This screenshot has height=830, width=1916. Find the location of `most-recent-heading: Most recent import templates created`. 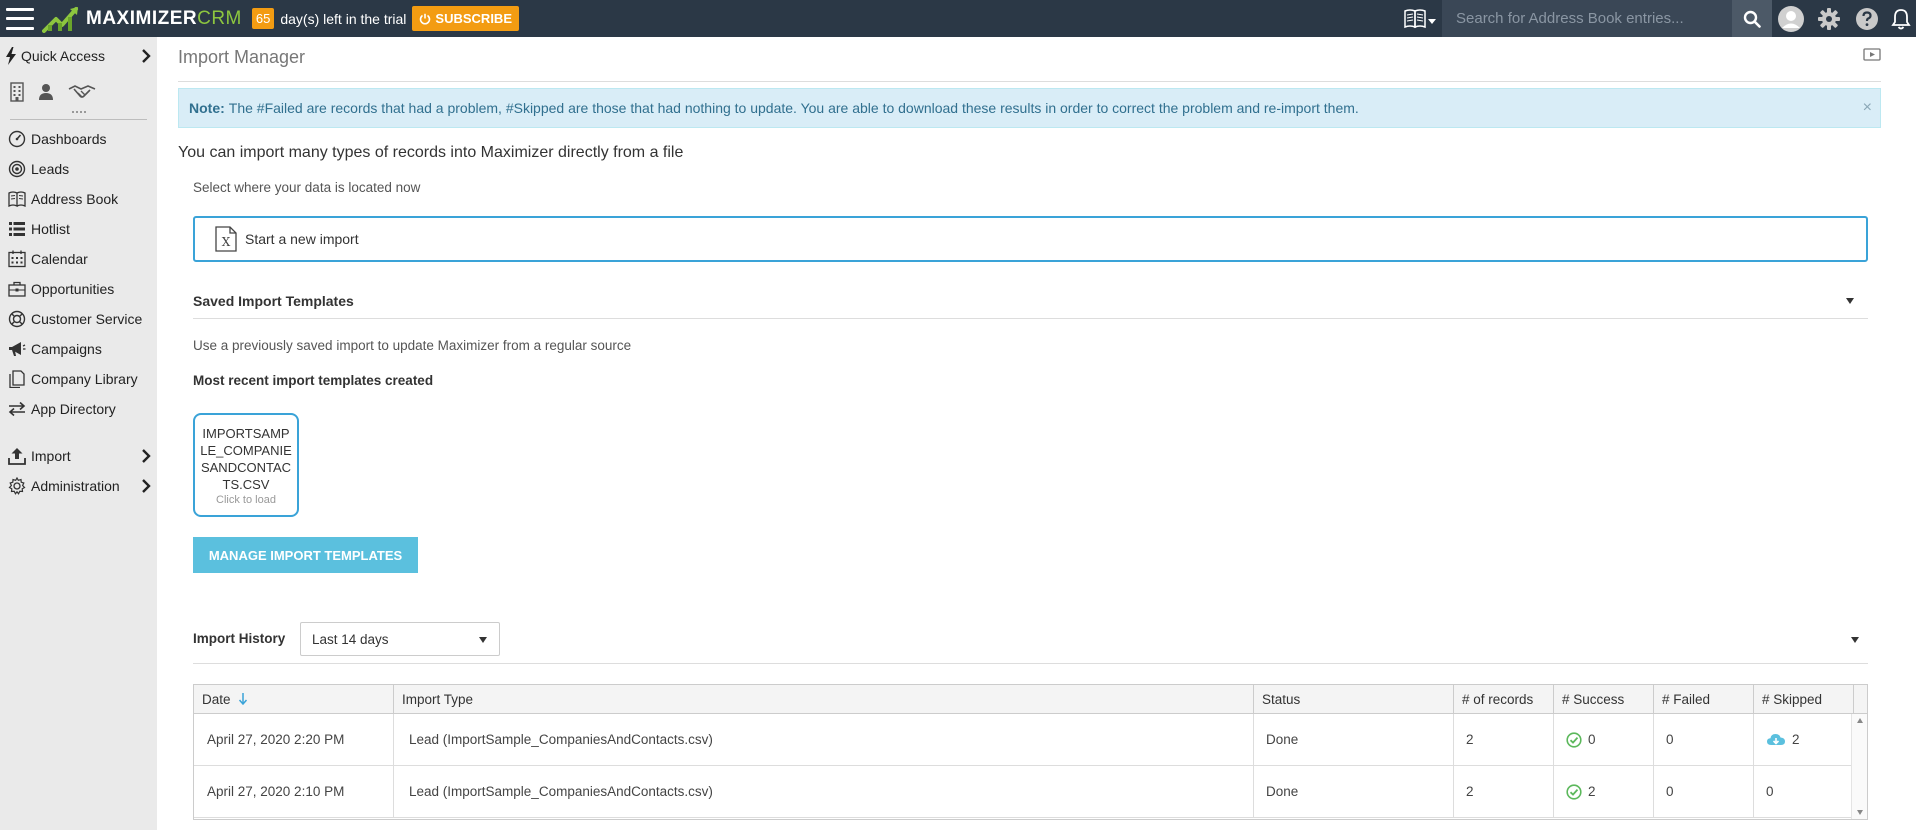

most-recent-heading: Most recent import templates created is located at coordinates (313, 380).